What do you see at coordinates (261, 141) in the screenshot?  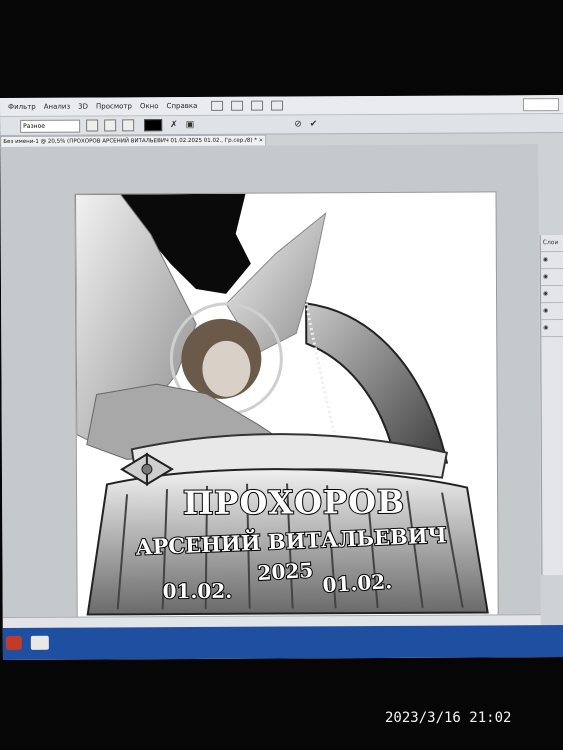 I see `close-tab-icon: ×` at bounding box center [261, 141].